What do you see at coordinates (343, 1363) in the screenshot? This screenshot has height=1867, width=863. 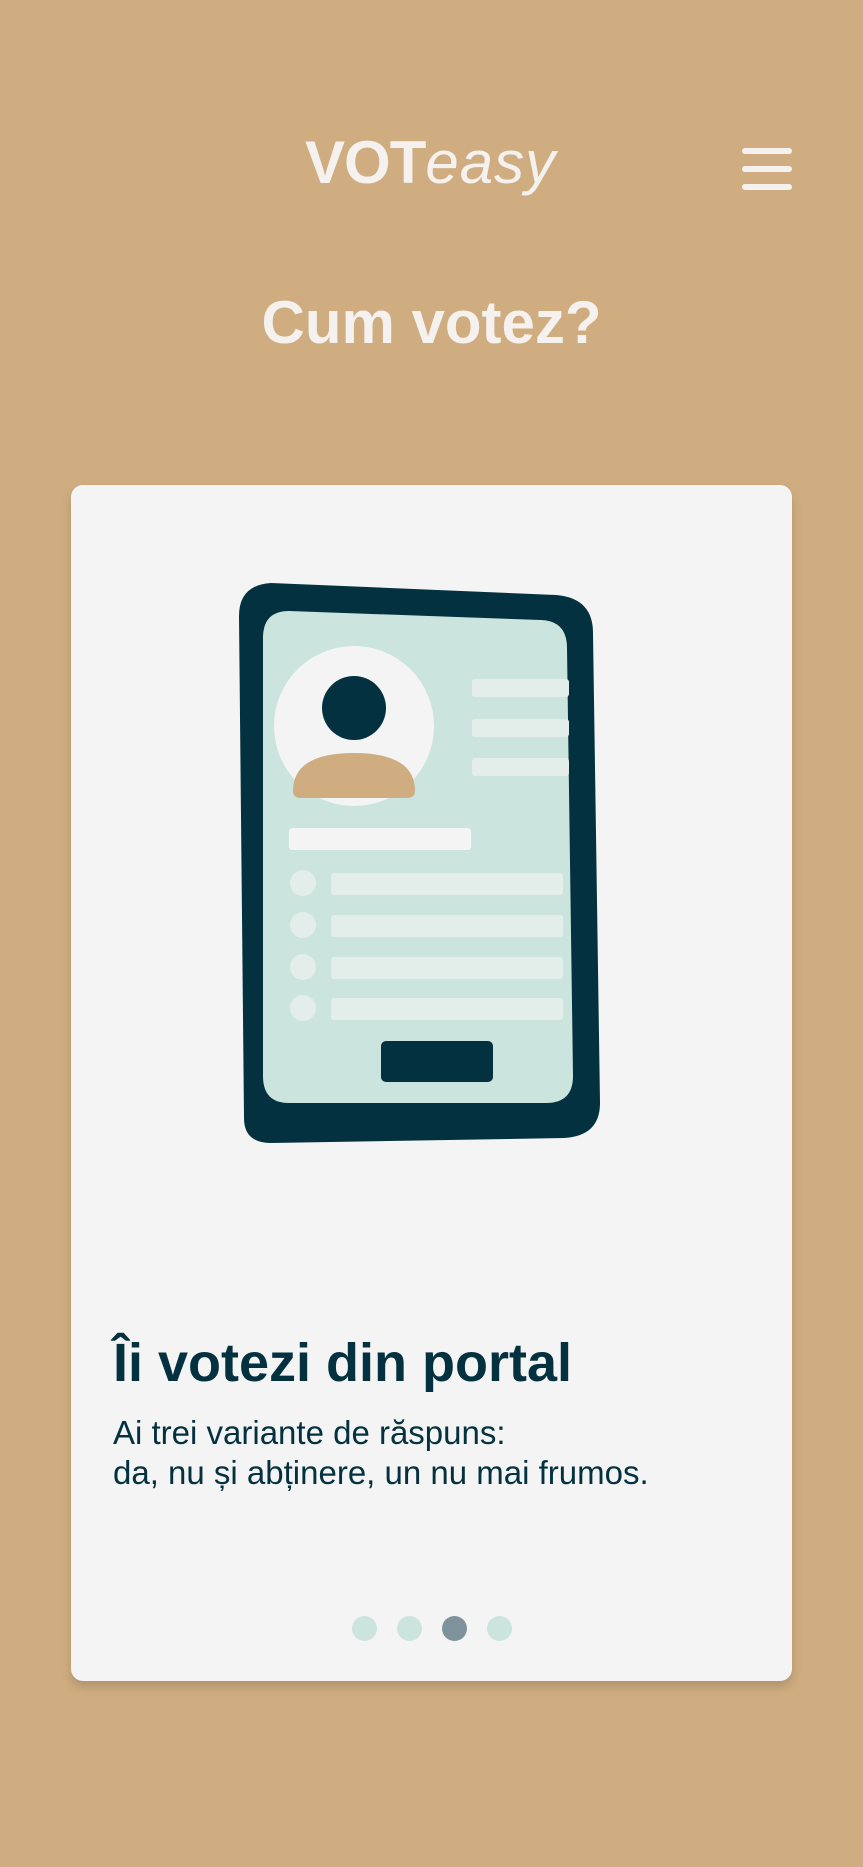 I see `card-title: Îi votezi din portal` at bounding box center [343, 1363].